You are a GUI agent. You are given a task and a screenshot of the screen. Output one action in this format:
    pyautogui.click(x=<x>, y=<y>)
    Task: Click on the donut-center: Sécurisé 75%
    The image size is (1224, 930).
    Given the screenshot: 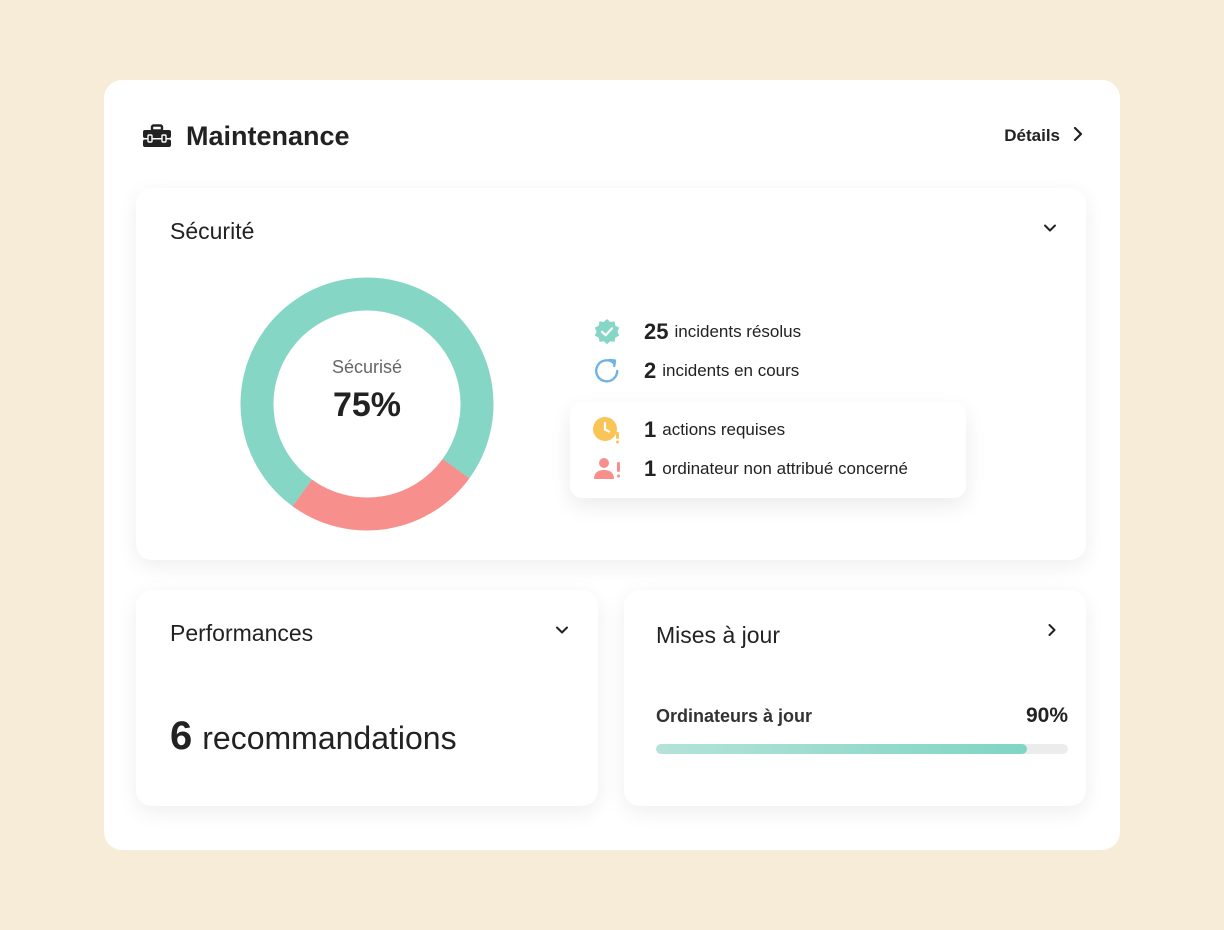 What is the action you would take?
    pyautogui.click(x=367, y=404)
    